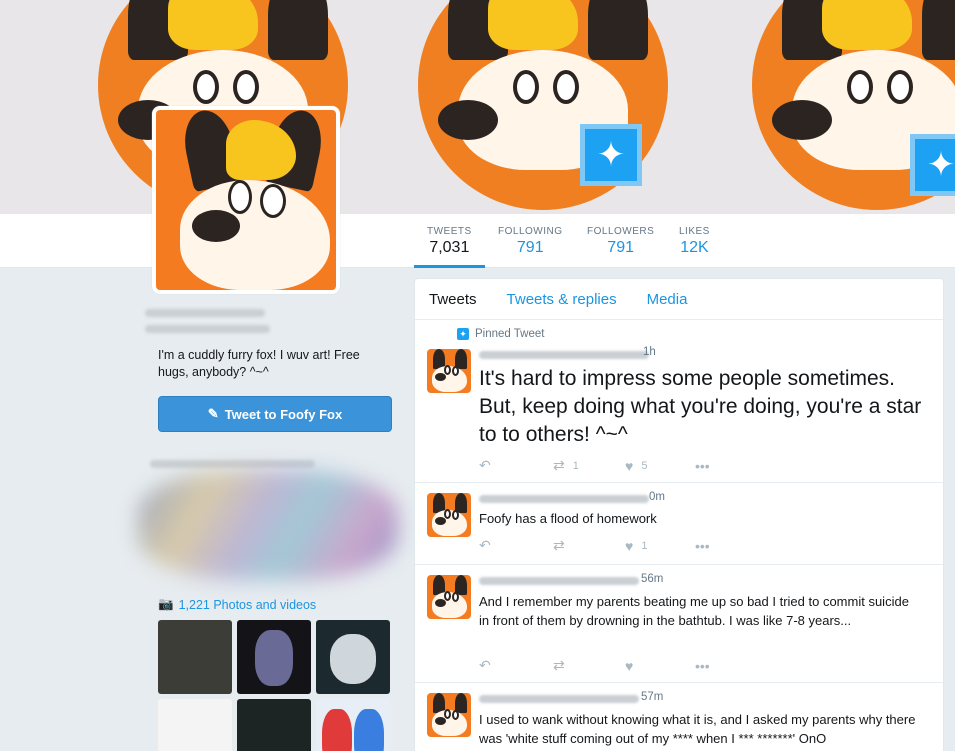  I want to click on tweet-time: 56m, so click(652, 579).